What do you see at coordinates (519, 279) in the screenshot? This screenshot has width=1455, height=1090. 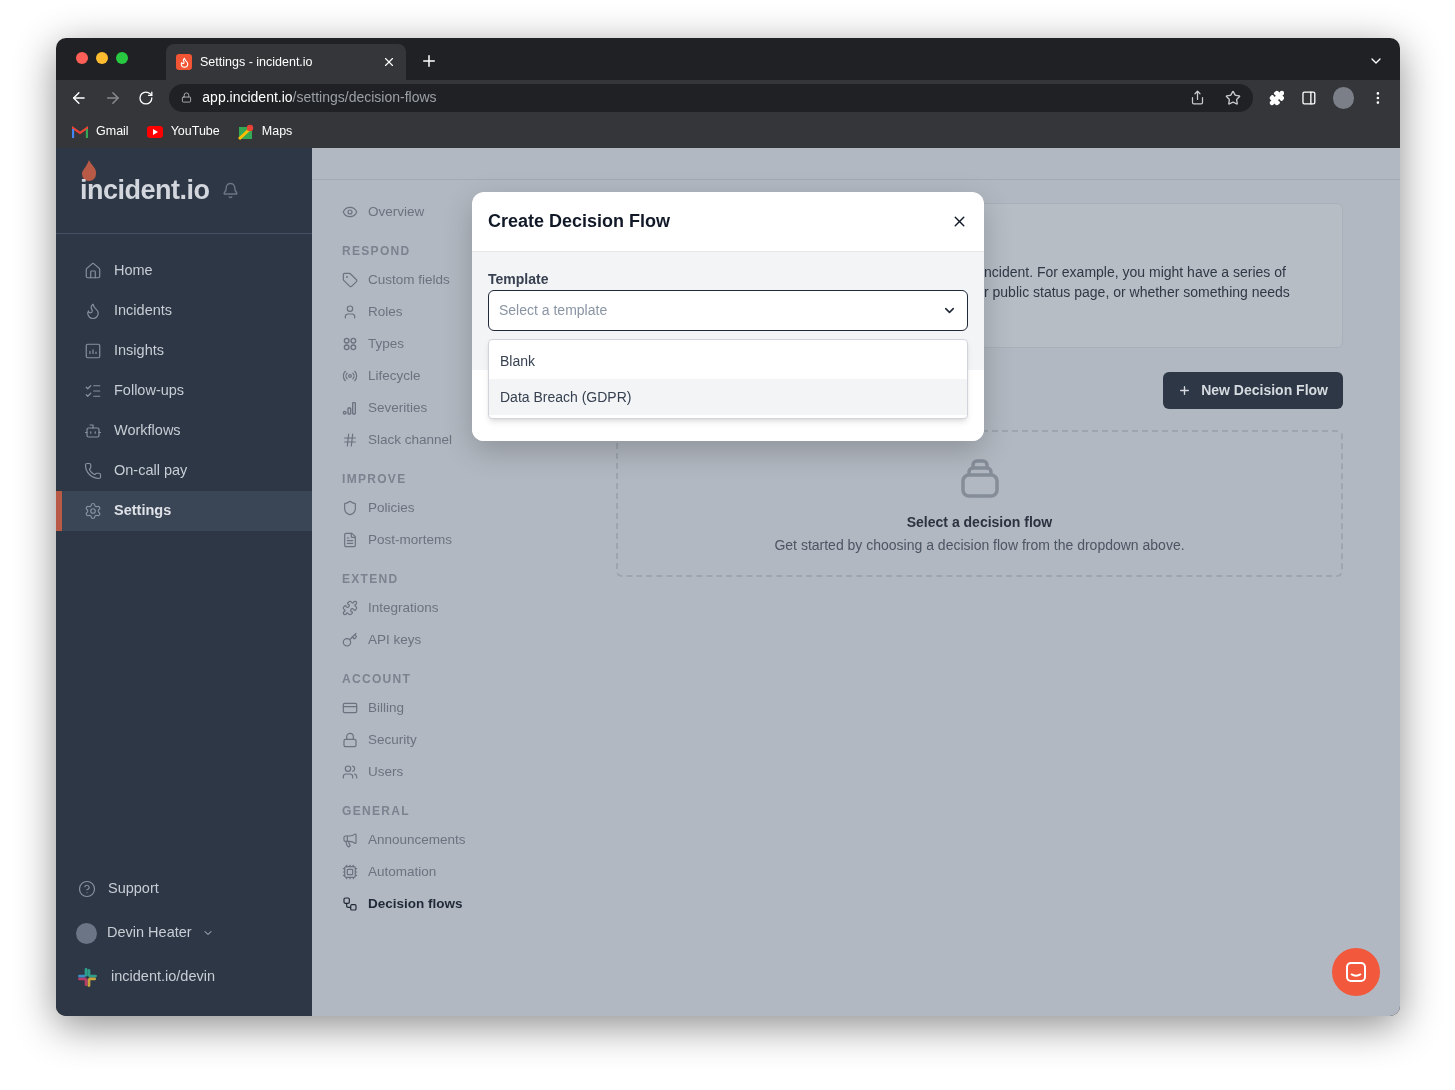 I see `field-label: Template` at bounding box center [519, 279].